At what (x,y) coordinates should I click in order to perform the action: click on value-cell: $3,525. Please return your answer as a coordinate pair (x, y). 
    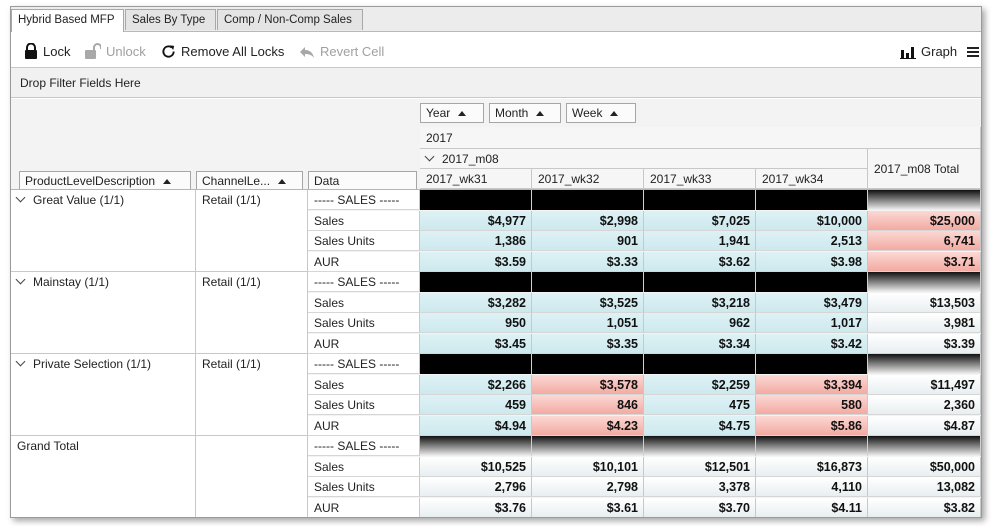
    Looking at the image, I should click on (588, 302).